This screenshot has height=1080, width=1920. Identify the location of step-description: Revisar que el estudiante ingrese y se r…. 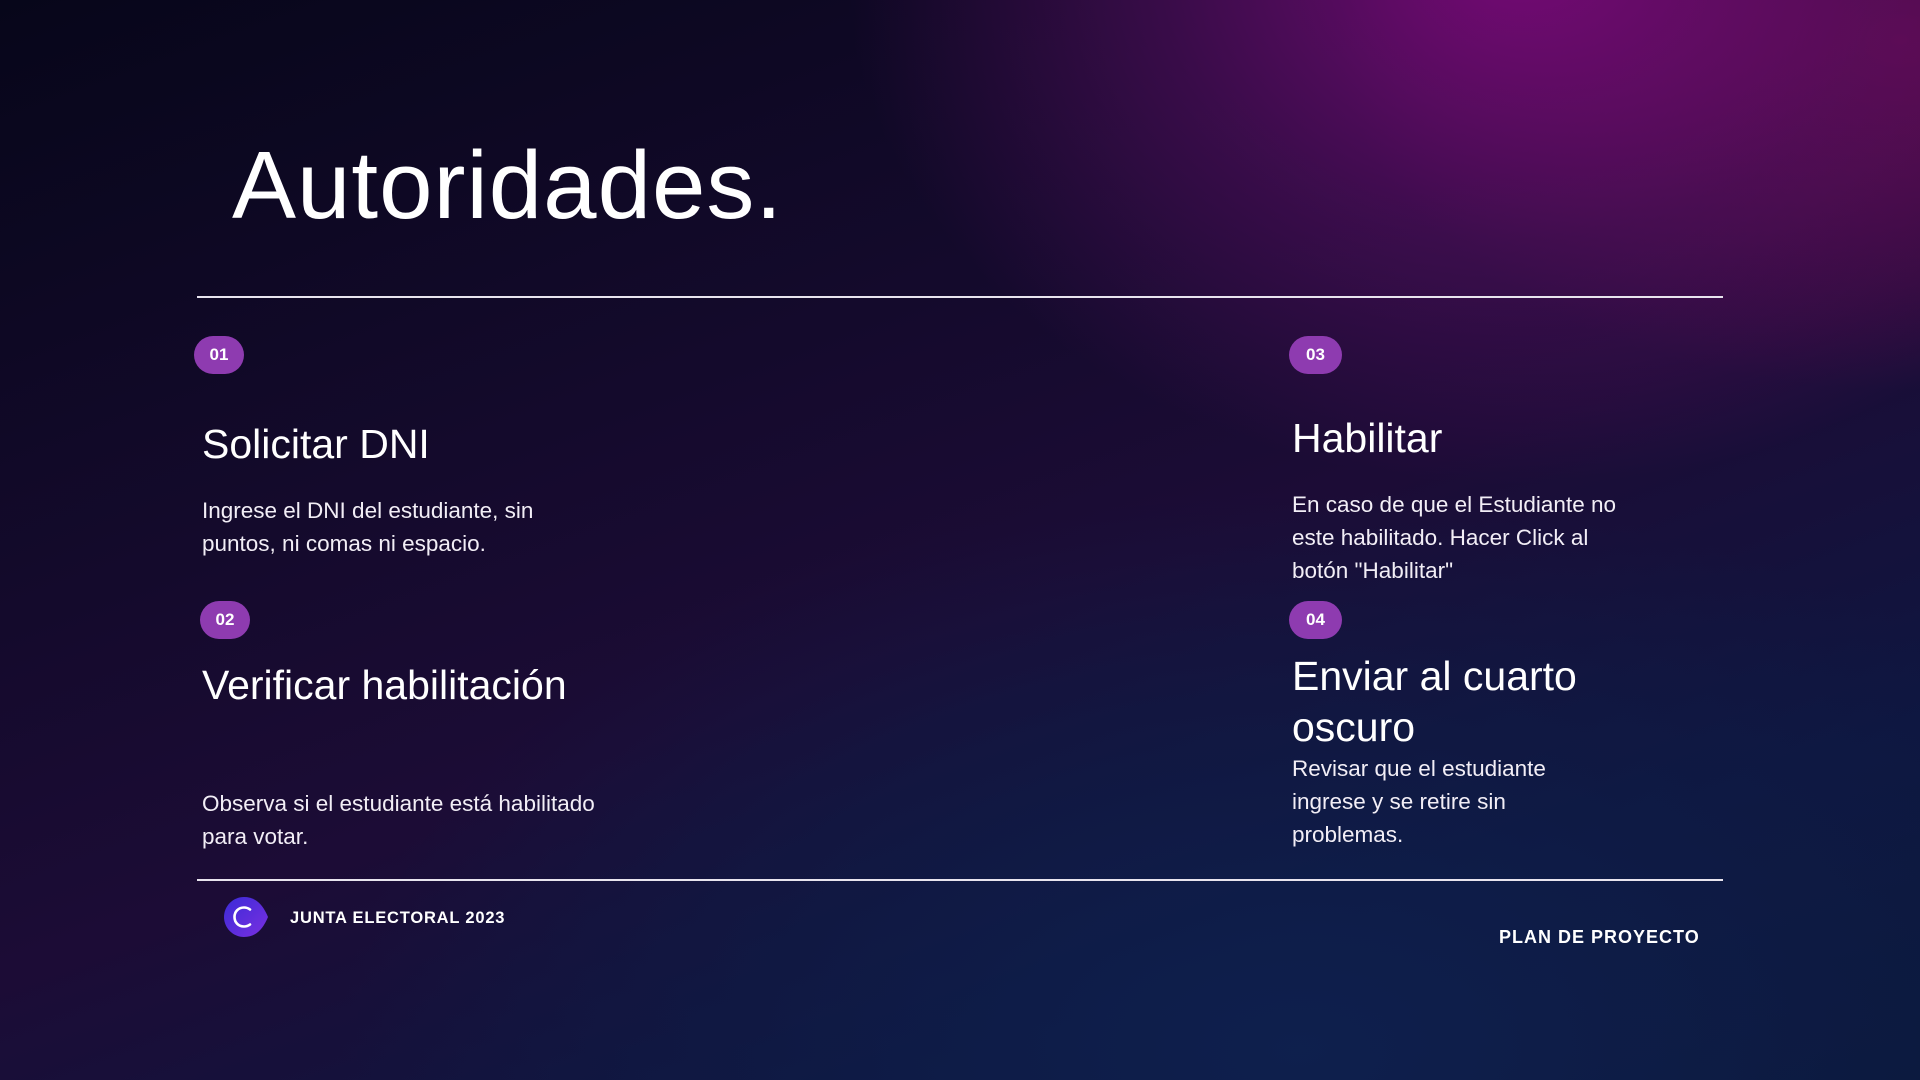
(1419, 801).